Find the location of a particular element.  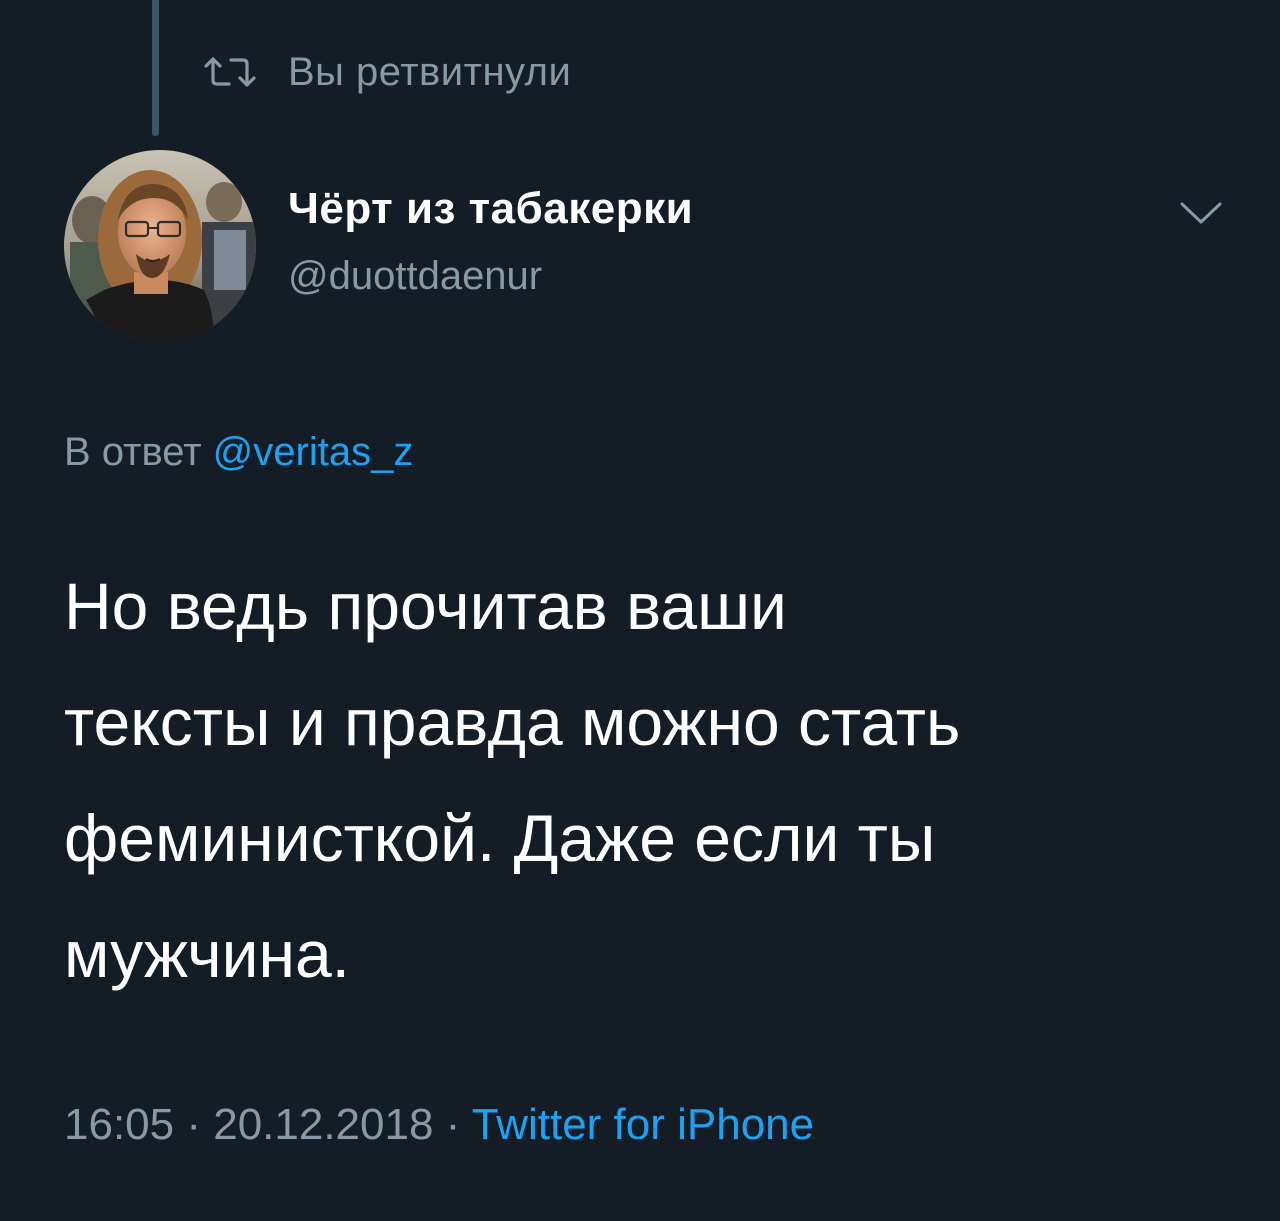

retweet-icon is located at coordinates (230, 72).